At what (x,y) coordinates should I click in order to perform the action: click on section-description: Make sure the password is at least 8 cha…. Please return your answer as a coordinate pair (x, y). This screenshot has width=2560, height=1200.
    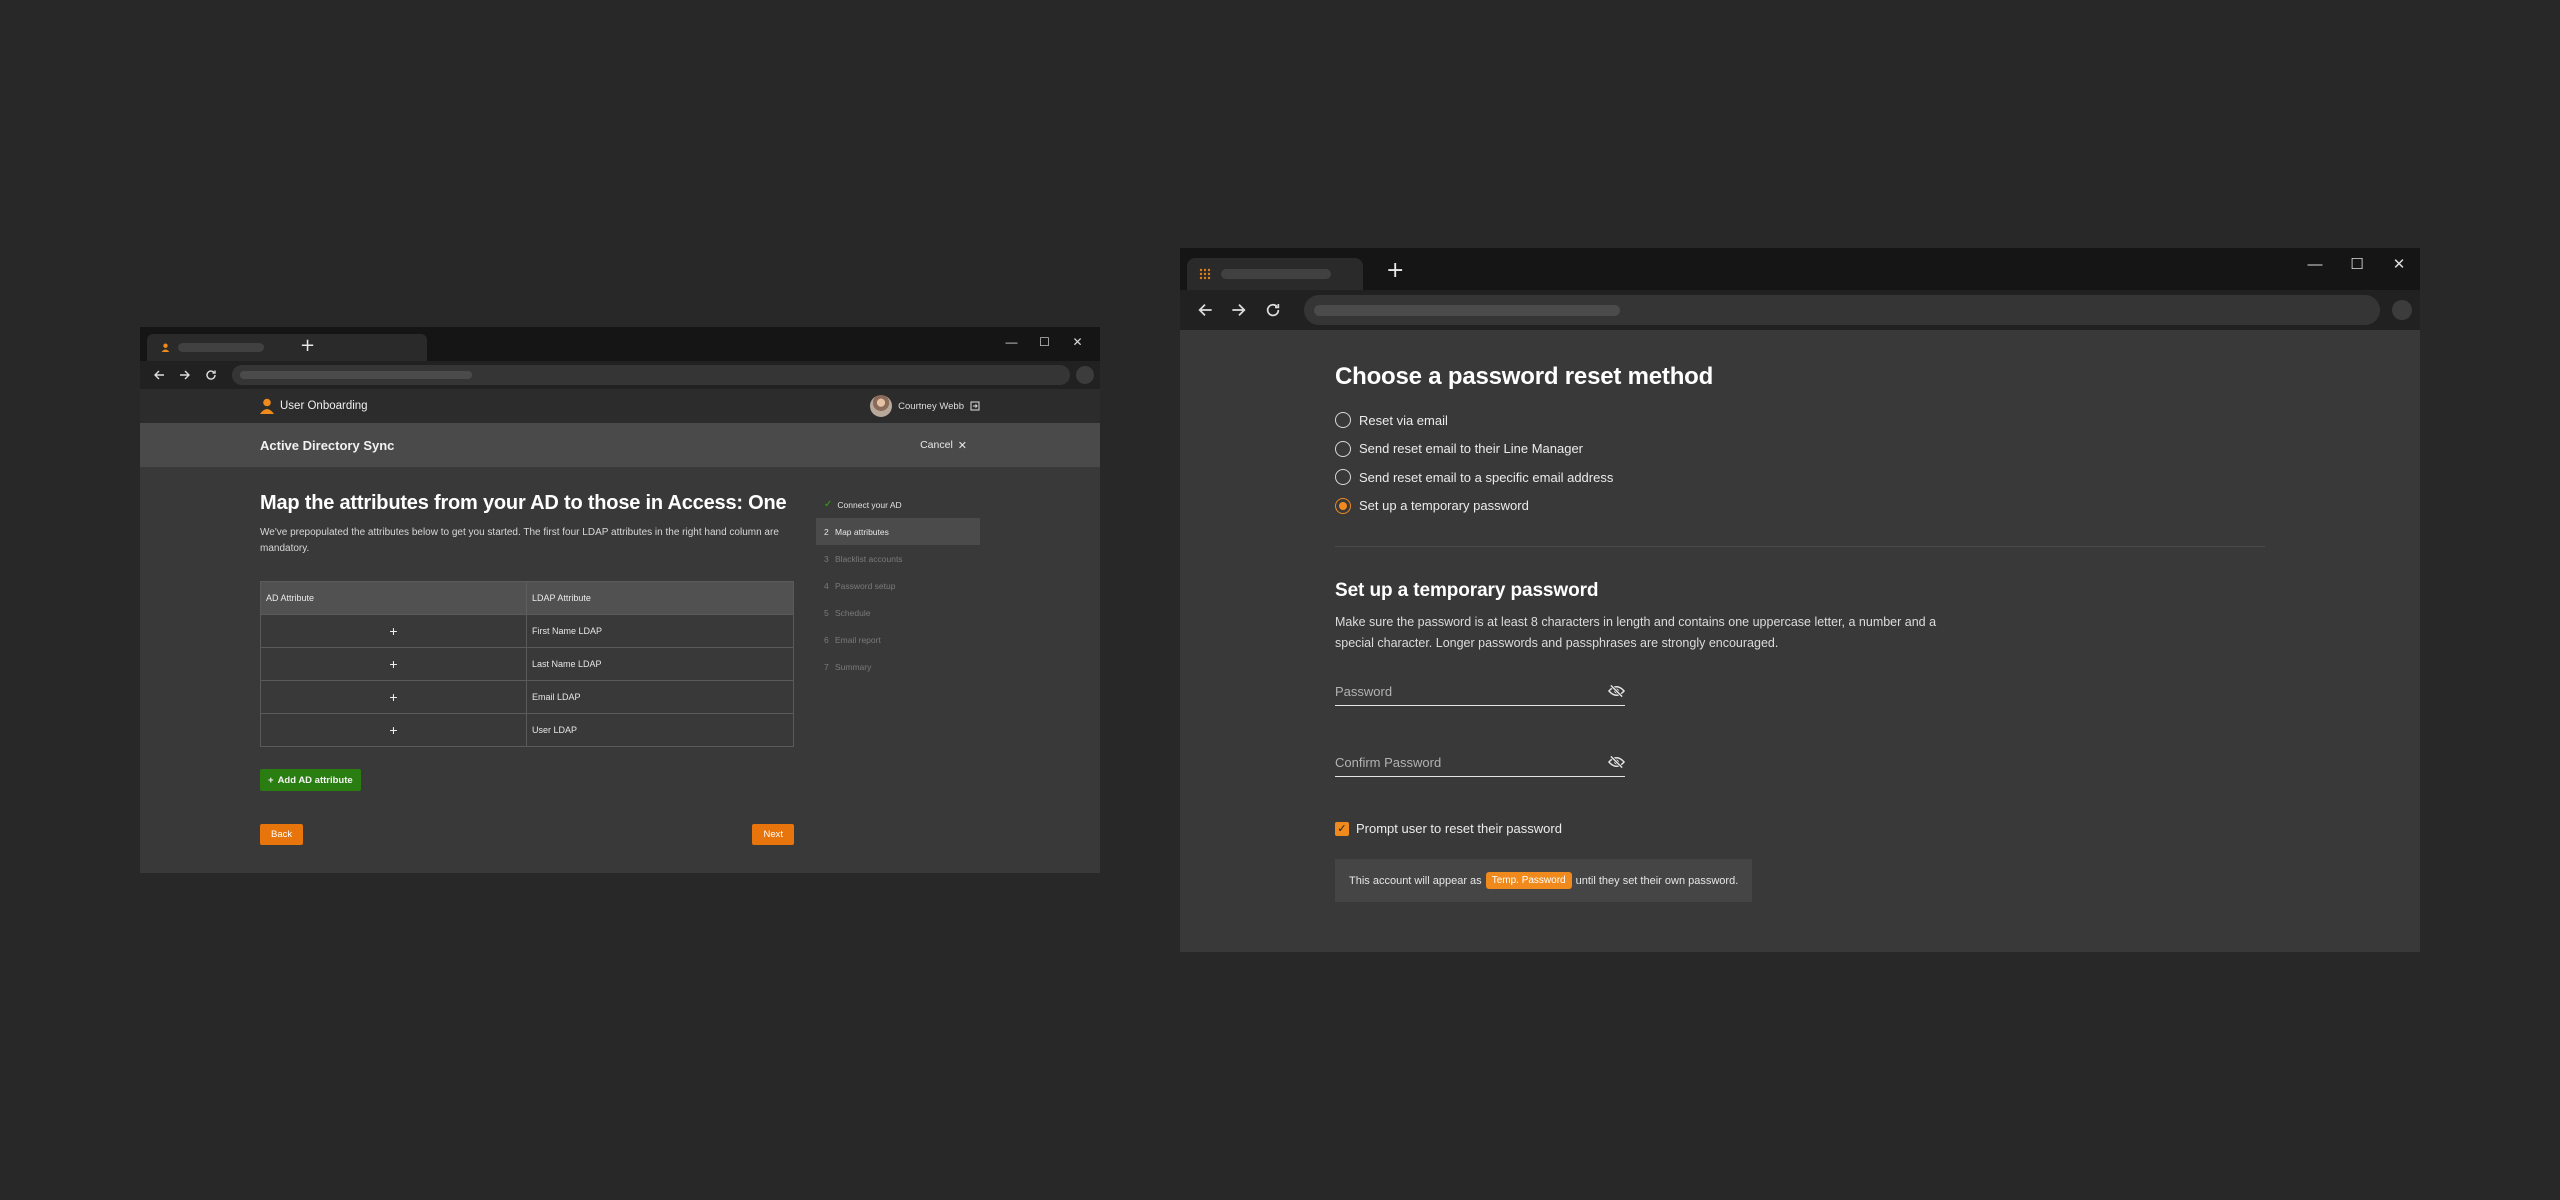
    Looking at the image, I should click on (1636, 632).